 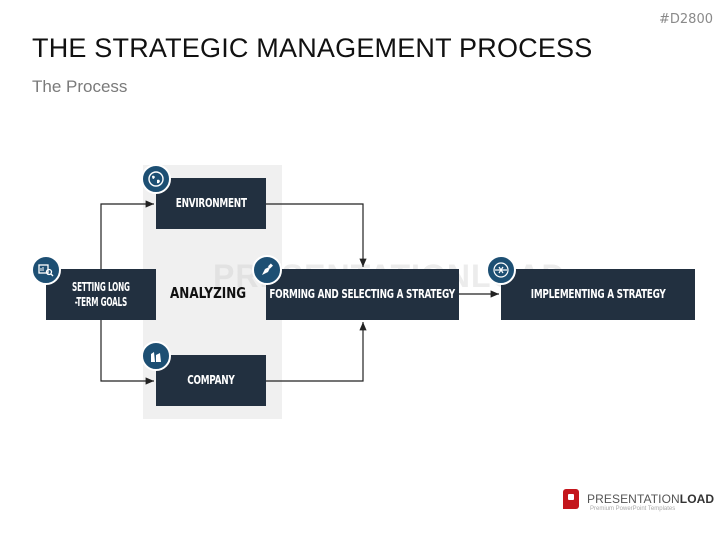 I want to click on globe-icon, so click(x=156, y=179).